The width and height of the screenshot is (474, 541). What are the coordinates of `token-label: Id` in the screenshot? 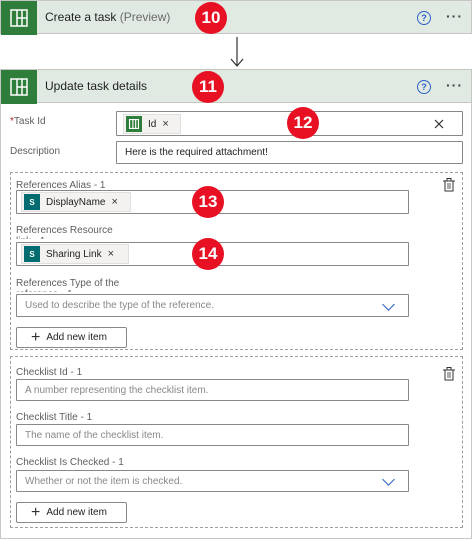 It's located at (152, 124).